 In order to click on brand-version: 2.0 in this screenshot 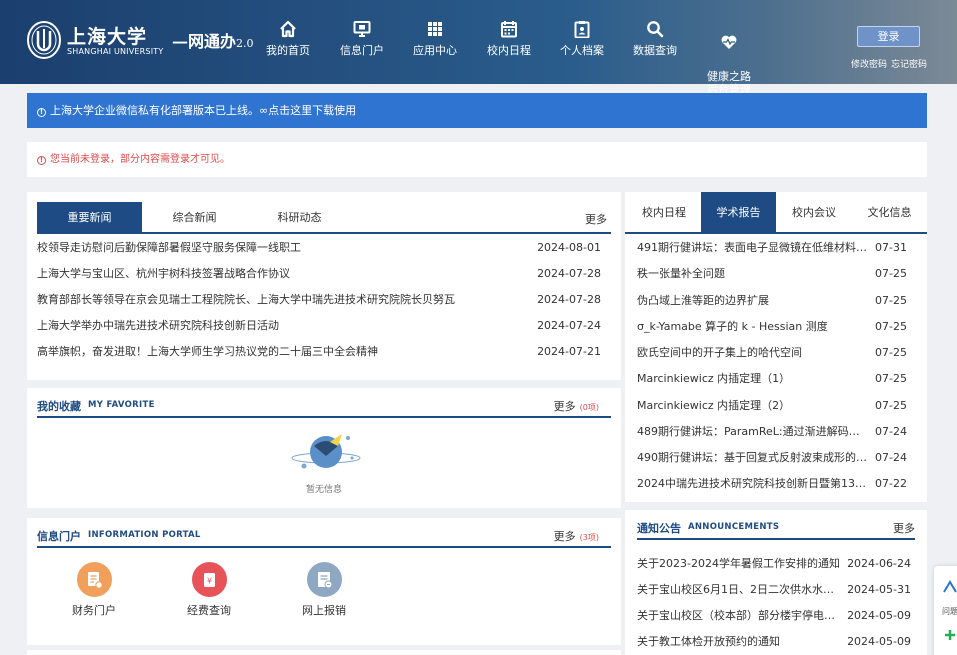, I will do `click(245, 43)`.